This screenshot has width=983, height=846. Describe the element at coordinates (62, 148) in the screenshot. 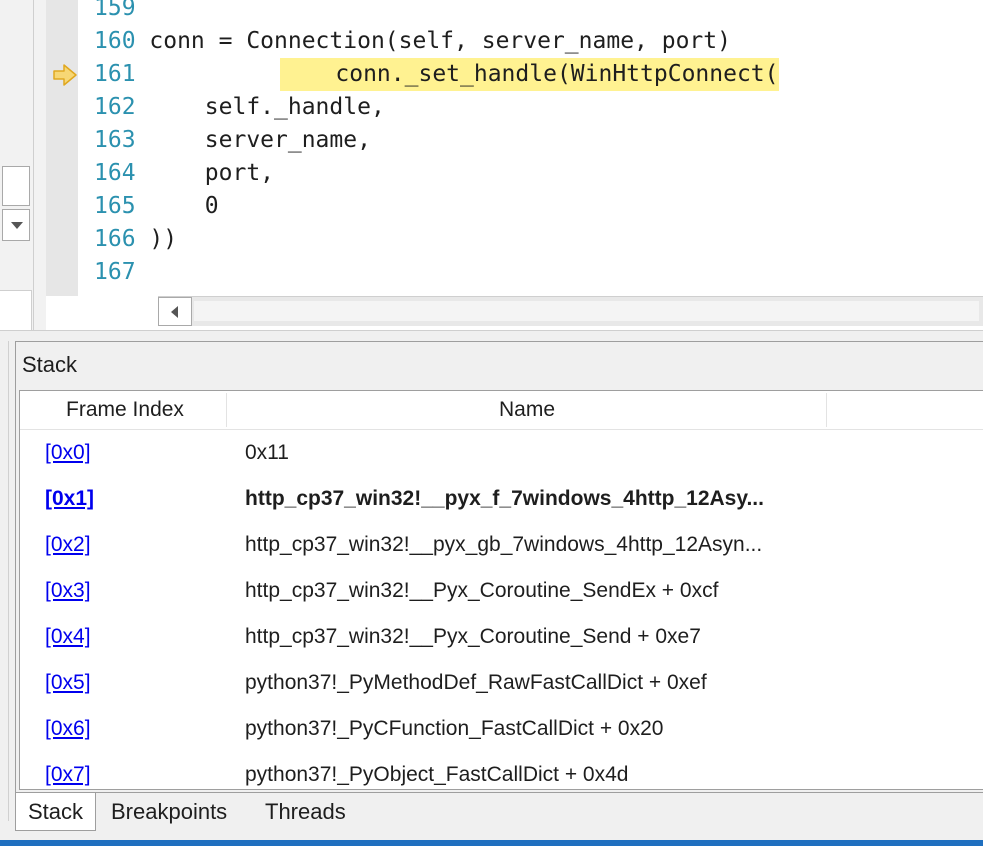

I see `glyph-margin` at that location.